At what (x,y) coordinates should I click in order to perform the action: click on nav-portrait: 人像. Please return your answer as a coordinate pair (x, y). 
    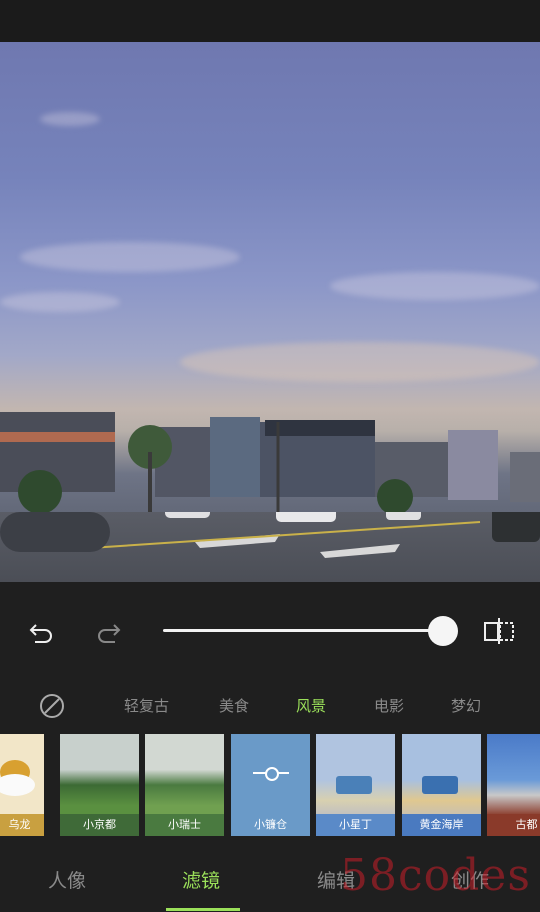
    Looking at the image, I should click on (67, 879).